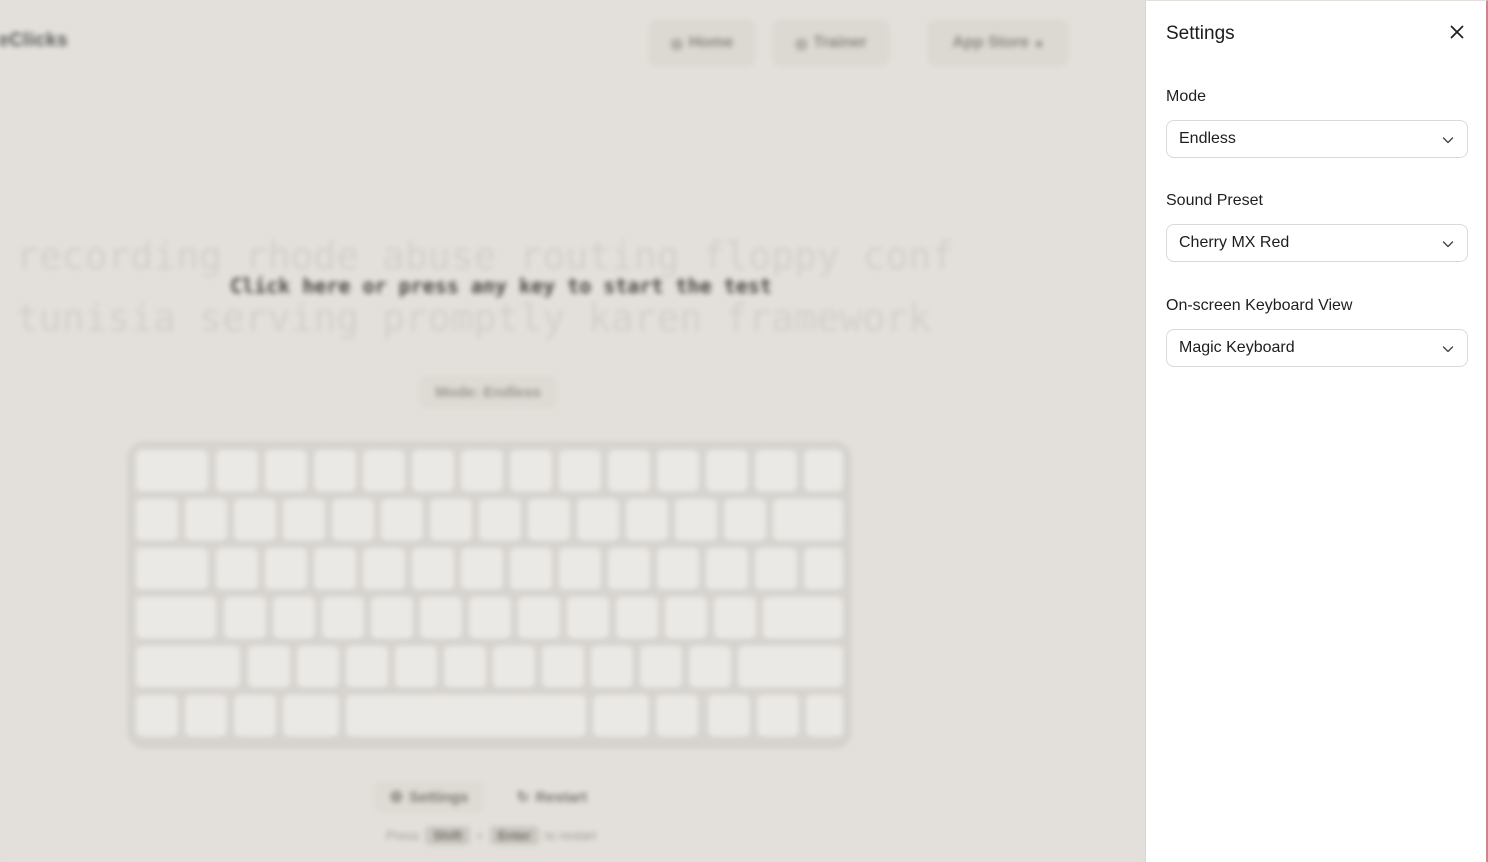 The height and width of the screenshot is (862, 1488). Describe the element at coordinates (1237, 347) in the screenshot. I see `keyboard-view-select-value: Magic Keyboard` at that location.